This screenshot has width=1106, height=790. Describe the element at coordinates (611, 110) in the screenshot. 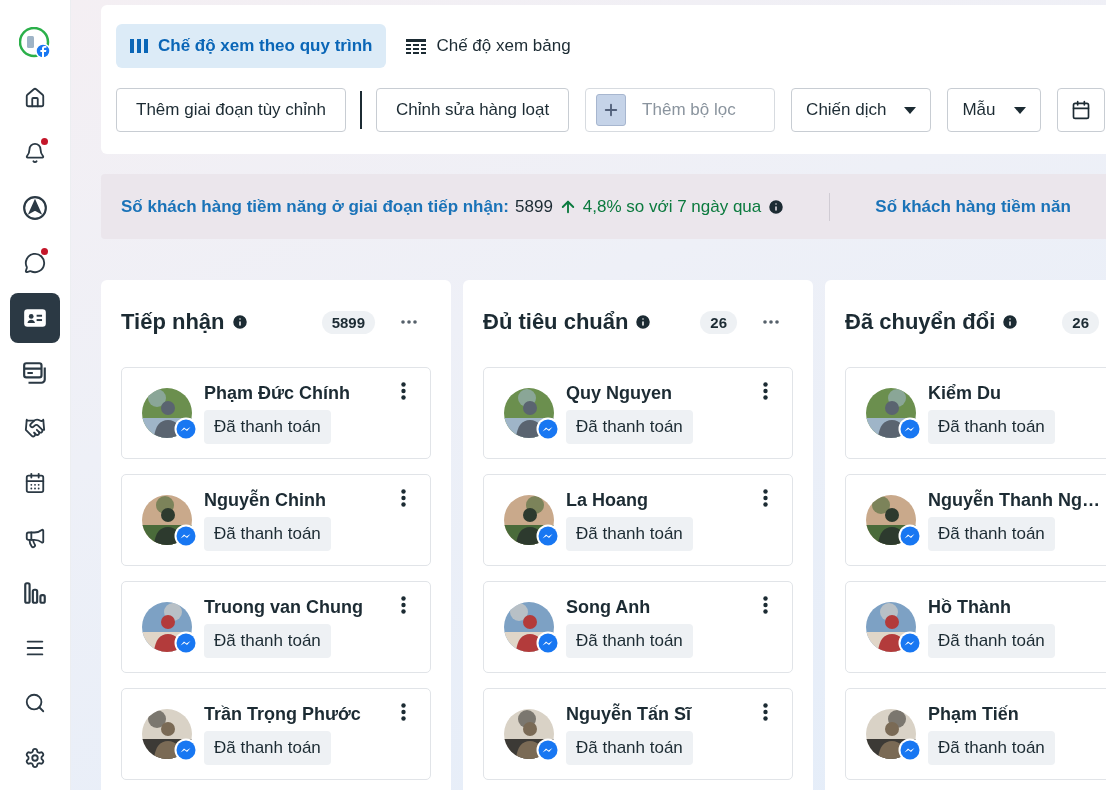

I see `add-filter-button` at that location.